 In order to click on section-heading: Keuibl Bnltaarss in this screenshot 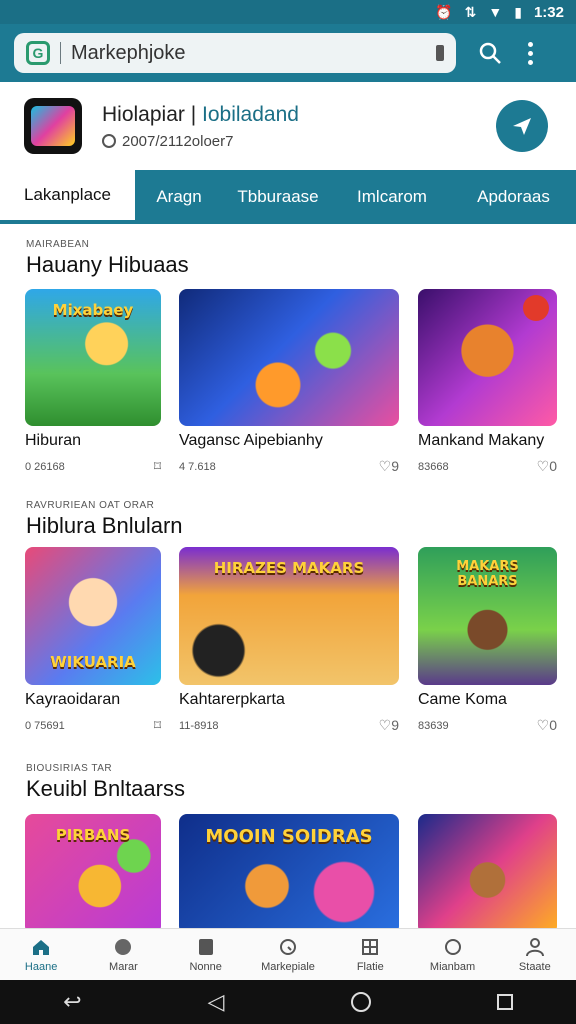, I will do `click(105, 788)`.